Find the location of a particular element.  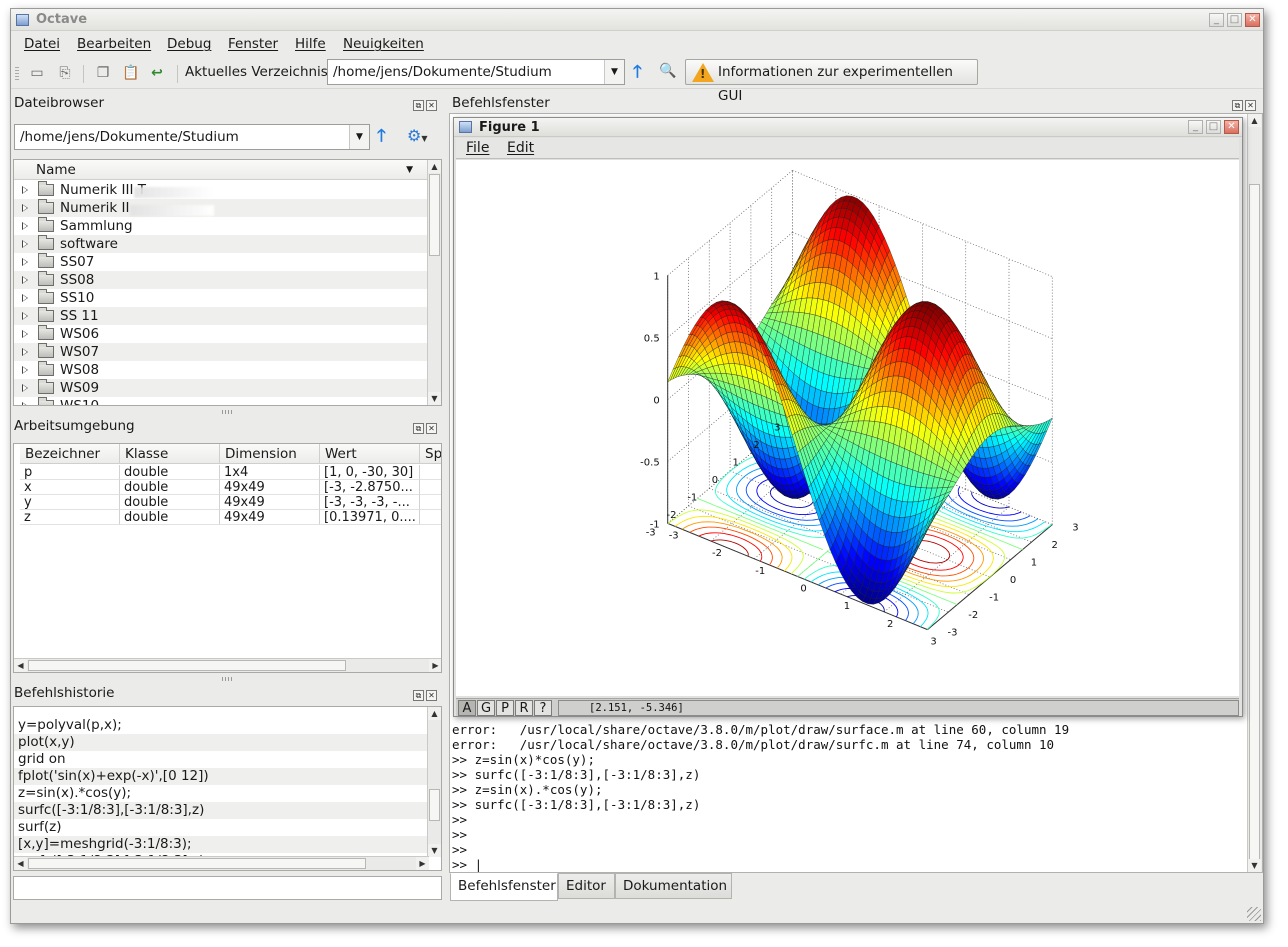

filebrowser-item: WS09 is located at coordinates (220, 388).